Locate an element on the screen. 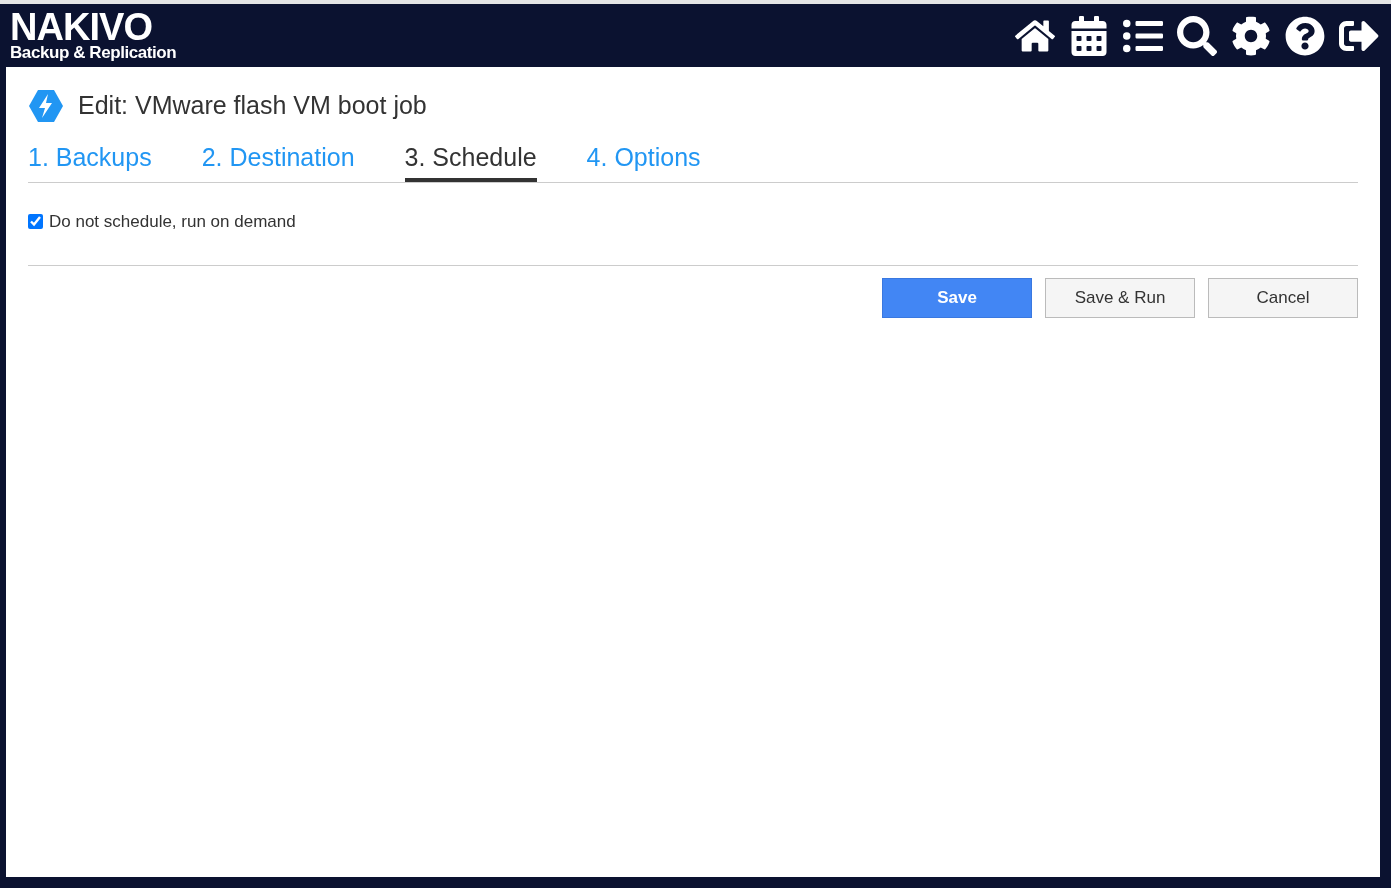  tab: 4. Options is located at coordinates (643, 160).